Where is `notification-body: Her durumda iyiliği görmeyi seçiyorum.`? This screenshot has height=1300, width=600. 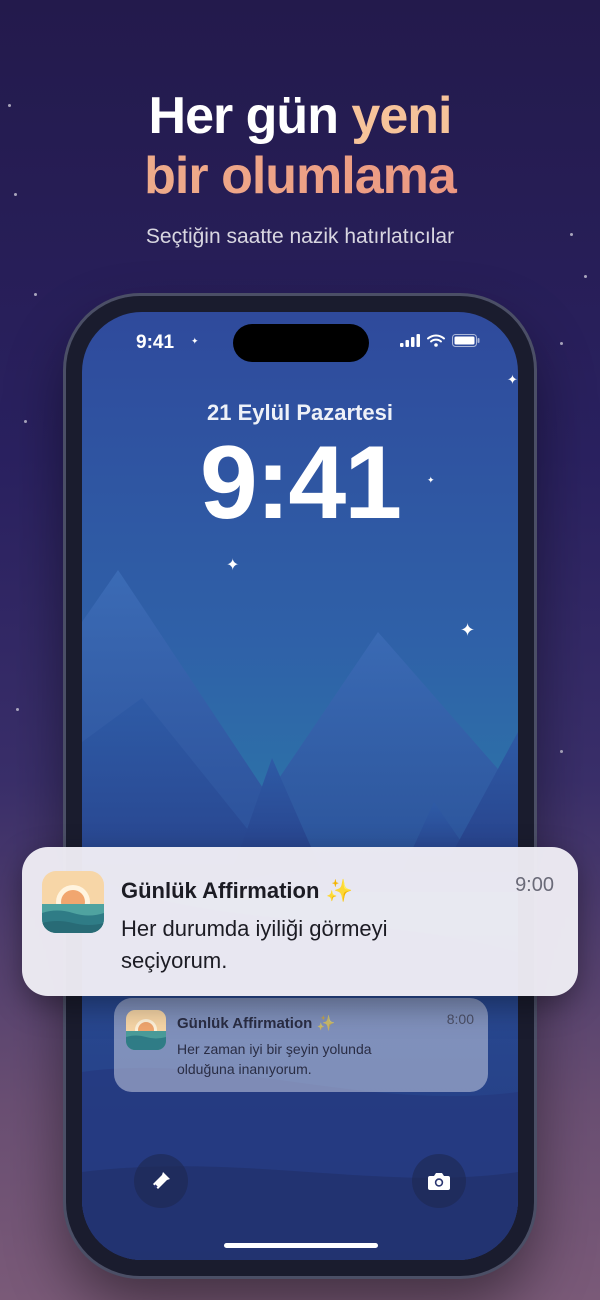 notification-body: Her durumda iyiliği görmeyi seçiyorum. is located at coordinates (254, 944).